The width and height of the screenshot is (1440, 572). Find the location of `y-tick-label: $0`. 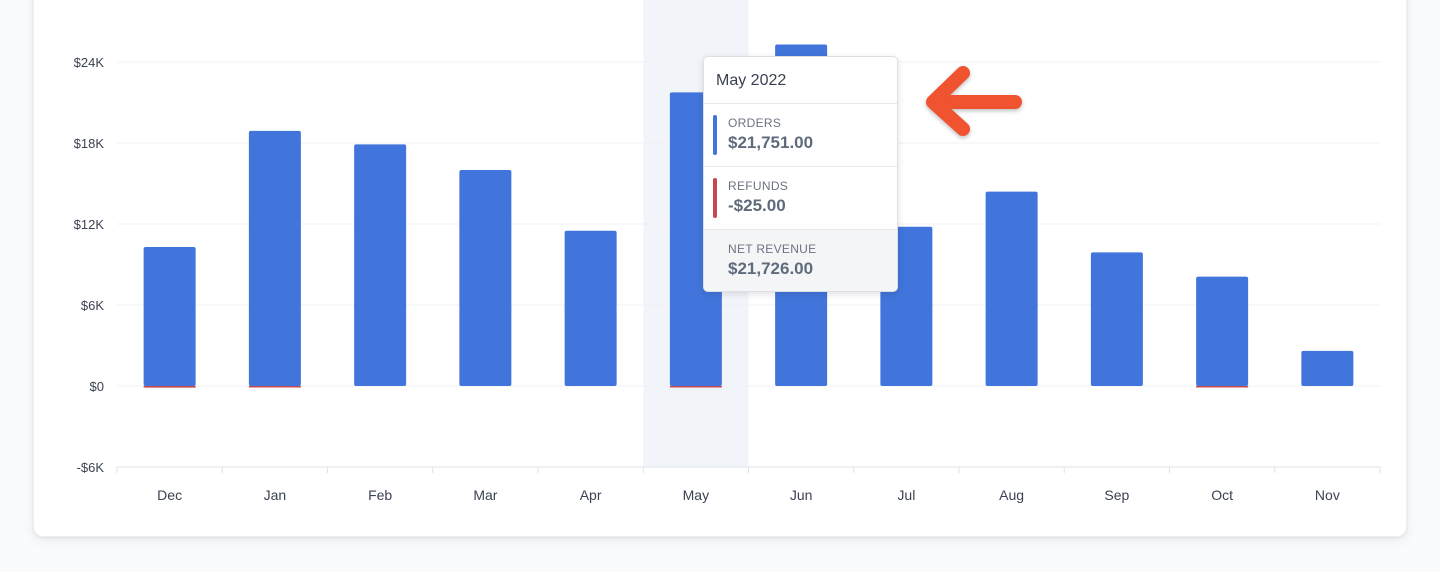

y-tick-label: $0 is located at coordinates (97, 386).